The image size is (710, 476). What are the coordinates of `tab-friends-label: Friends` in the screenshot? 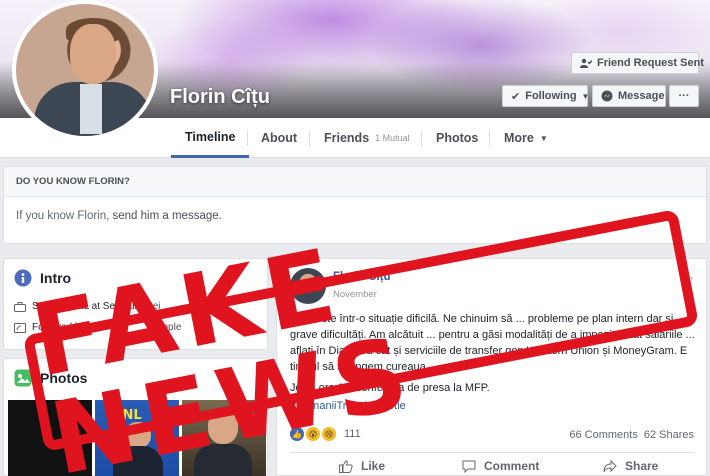 It's located at (347, 138).